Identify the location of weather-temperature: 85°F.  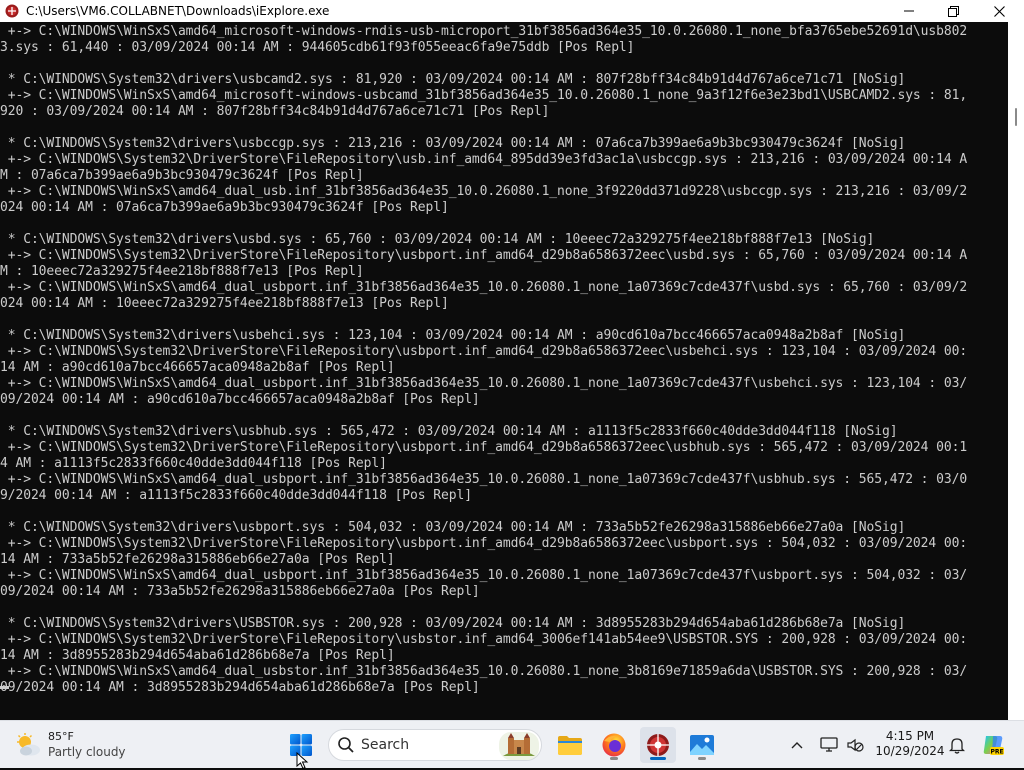
(61, 736).